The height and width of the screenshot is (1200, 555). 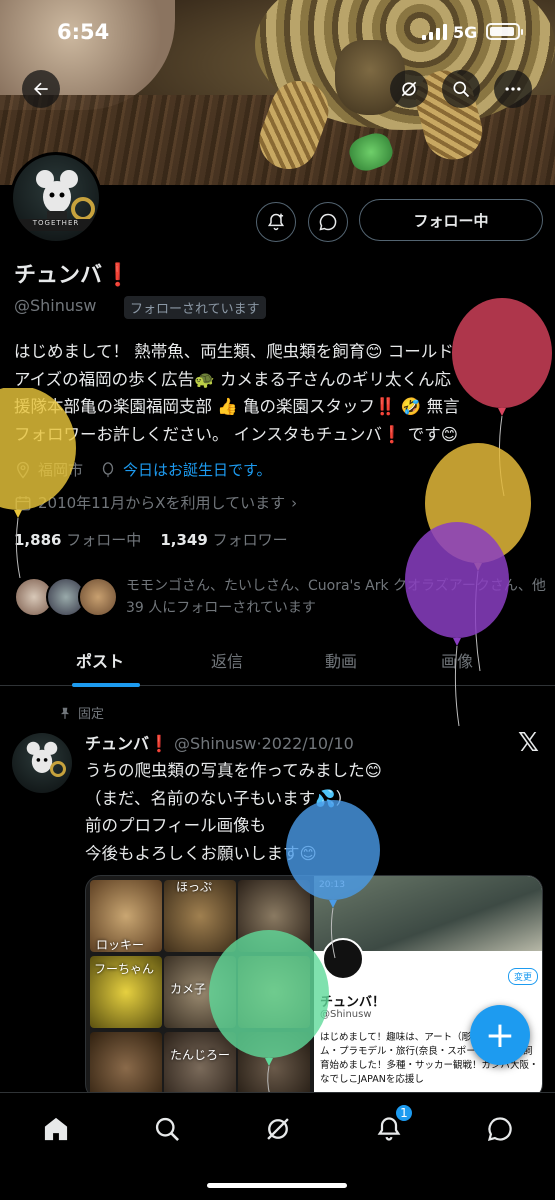 I want to click on tile-label: ロッキー, so click(x=120, y=945).